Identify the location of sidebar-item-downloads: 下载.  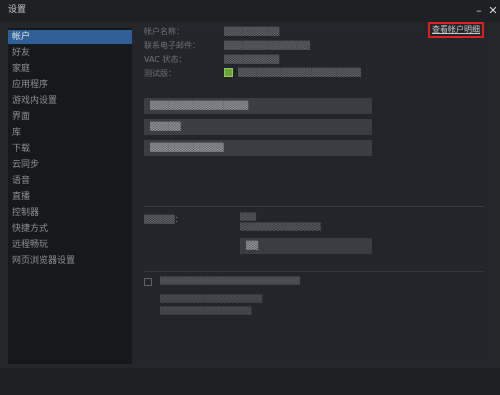
(70, 149).